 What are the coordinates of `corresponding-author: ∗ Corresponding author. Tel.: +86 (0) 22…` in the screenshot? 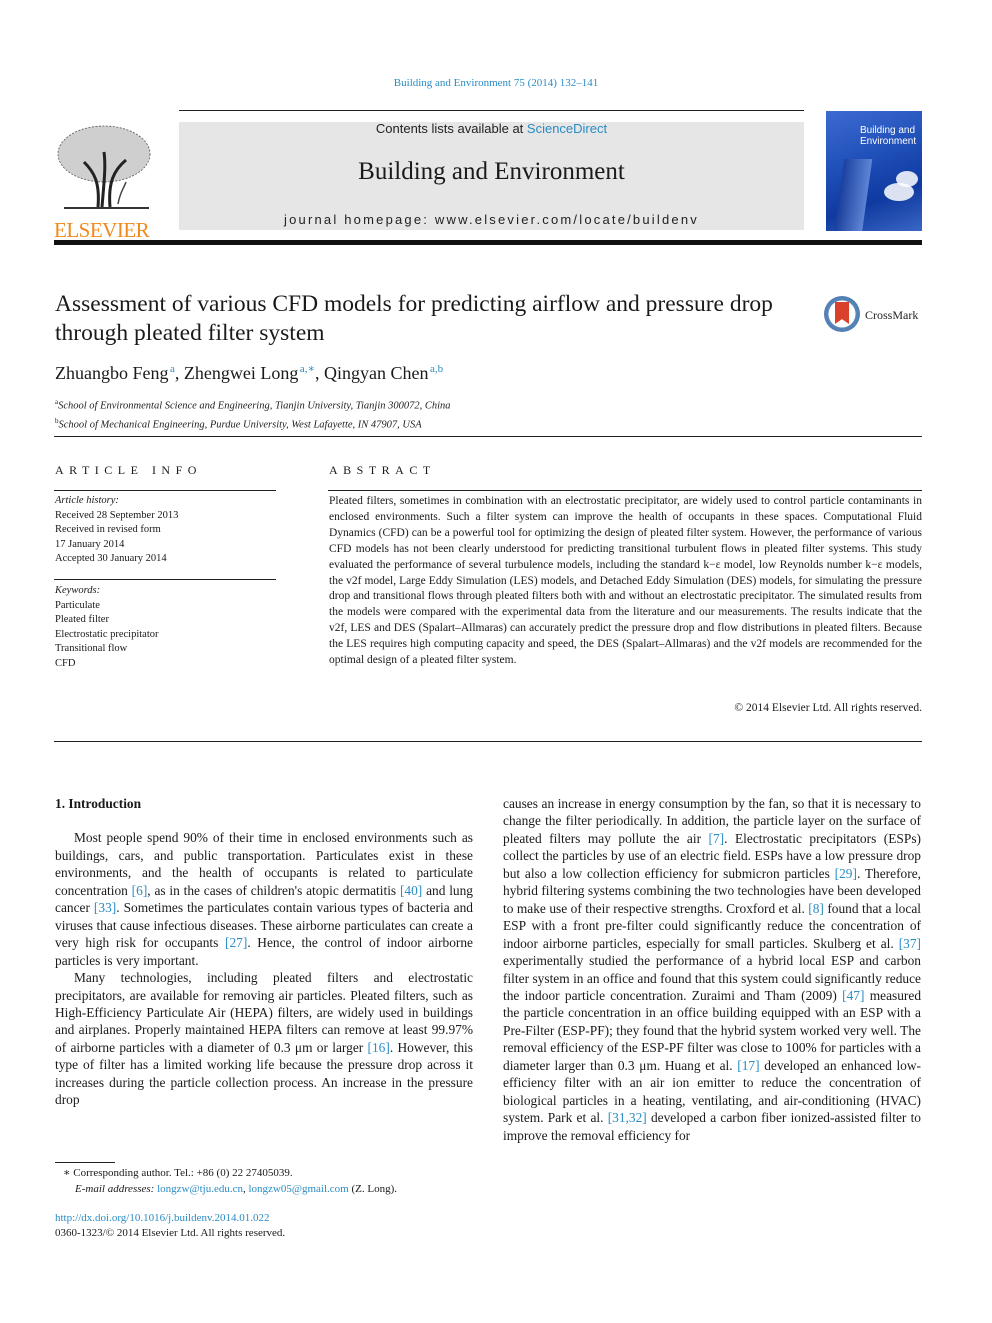 It's located at (178, 1173).